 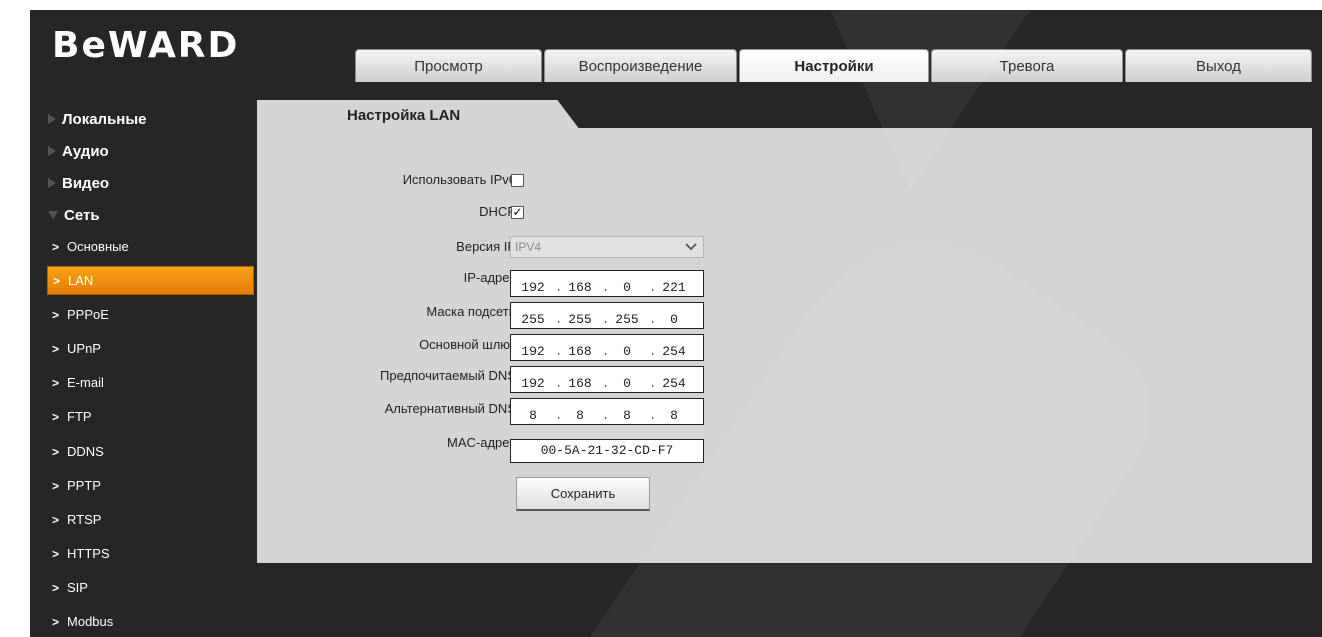 I want to click on tab-playback: Воспроизведение, so click(x=640, y=65).